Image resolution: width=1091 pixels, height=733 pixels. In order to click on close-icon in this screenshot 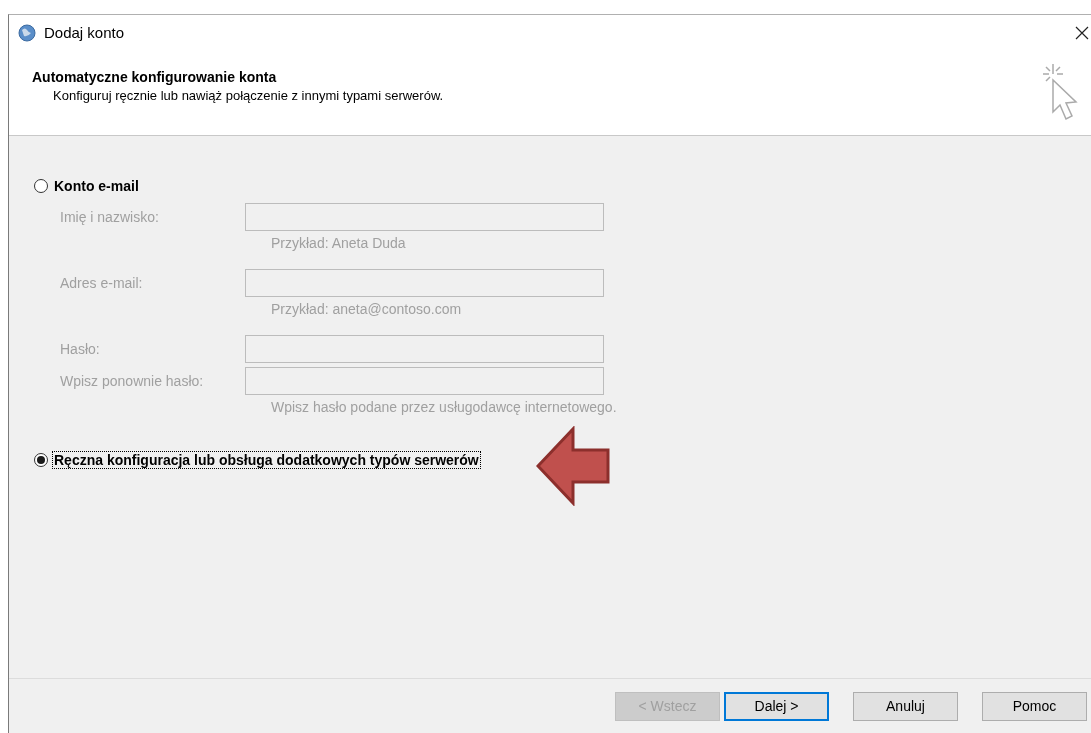, I will do `click(1082, 32)`.